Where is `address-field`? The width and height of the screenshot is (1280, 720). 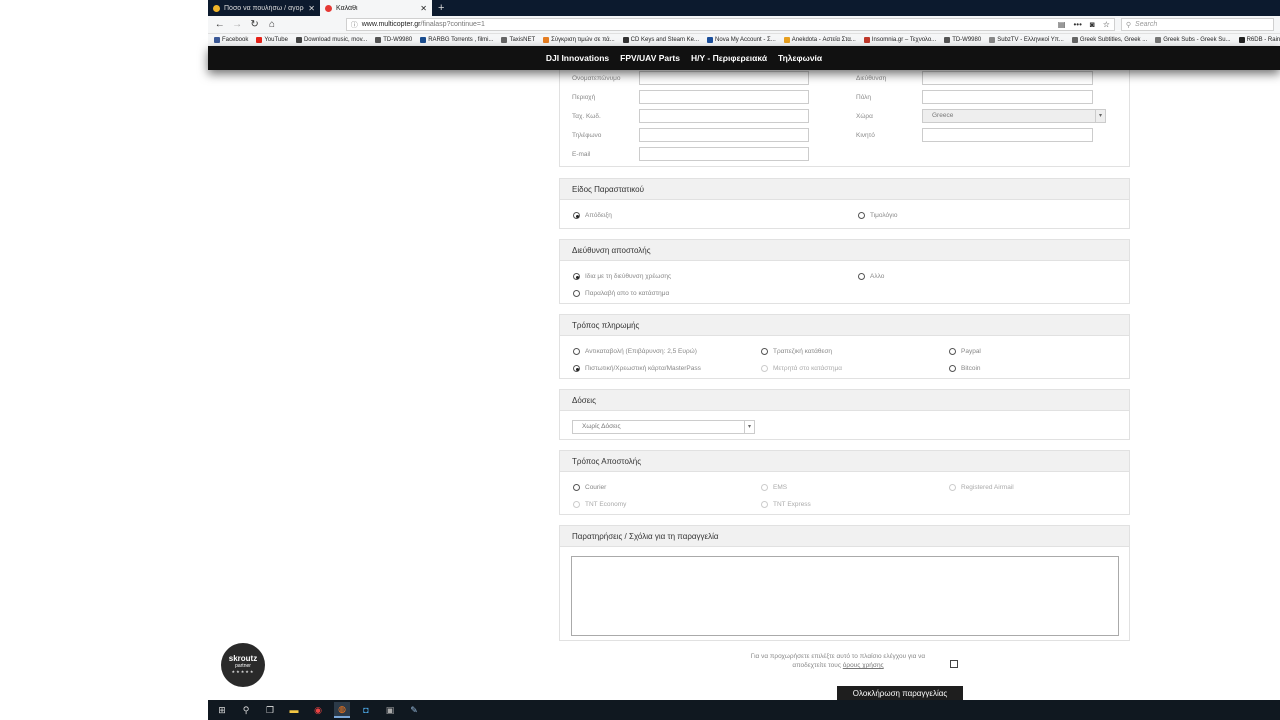 address-field is located at coordinates (1007, 78).